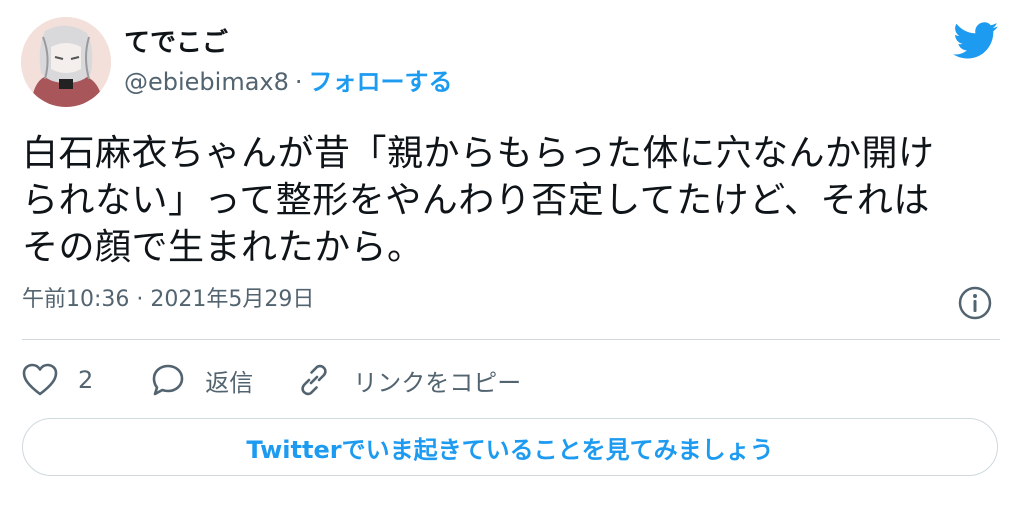  What do you see at coordinates (976, 41) in the screenshot?
I see `twitter-bird-icon` at bounding box center [976, 41].